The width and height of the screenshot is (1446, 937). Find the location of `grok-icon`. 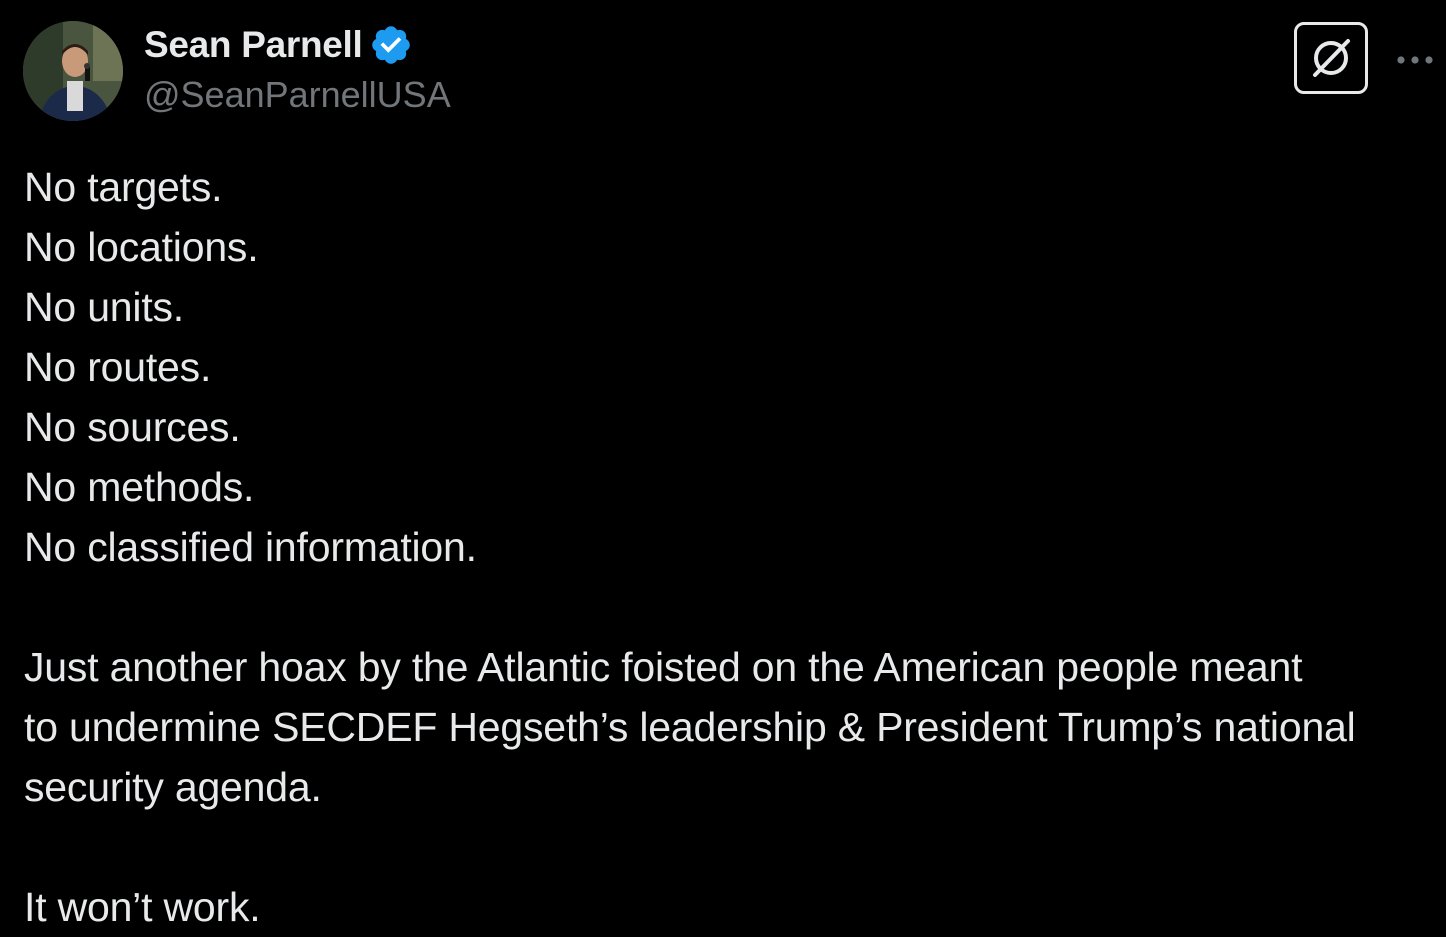

grok-icon is located at coordinates (1331, 58).